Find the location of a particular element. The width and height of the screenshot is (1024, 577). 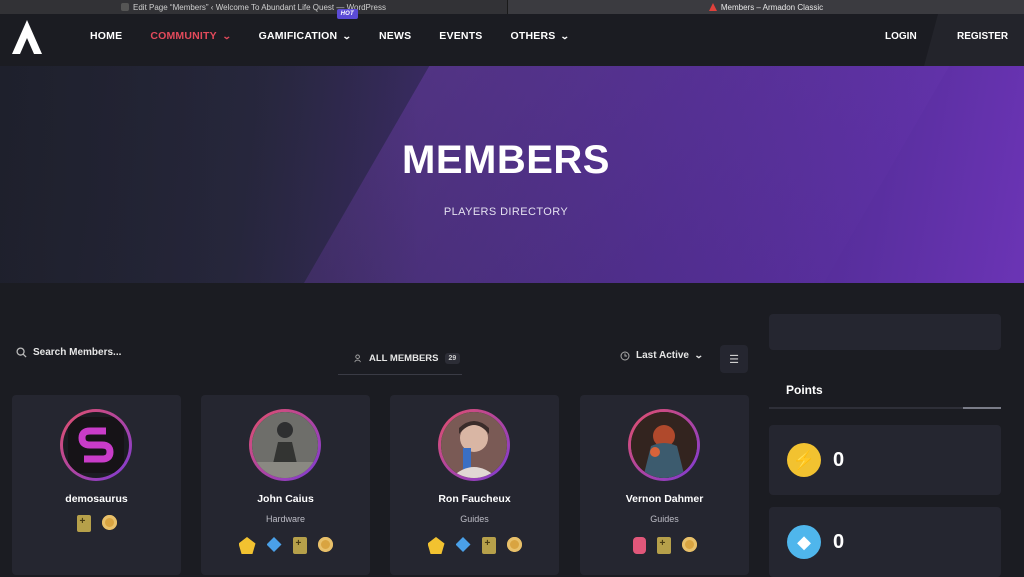

nav-gamification: GAMIFICATION ⌄ HOT is located at coordinates (308, 25).